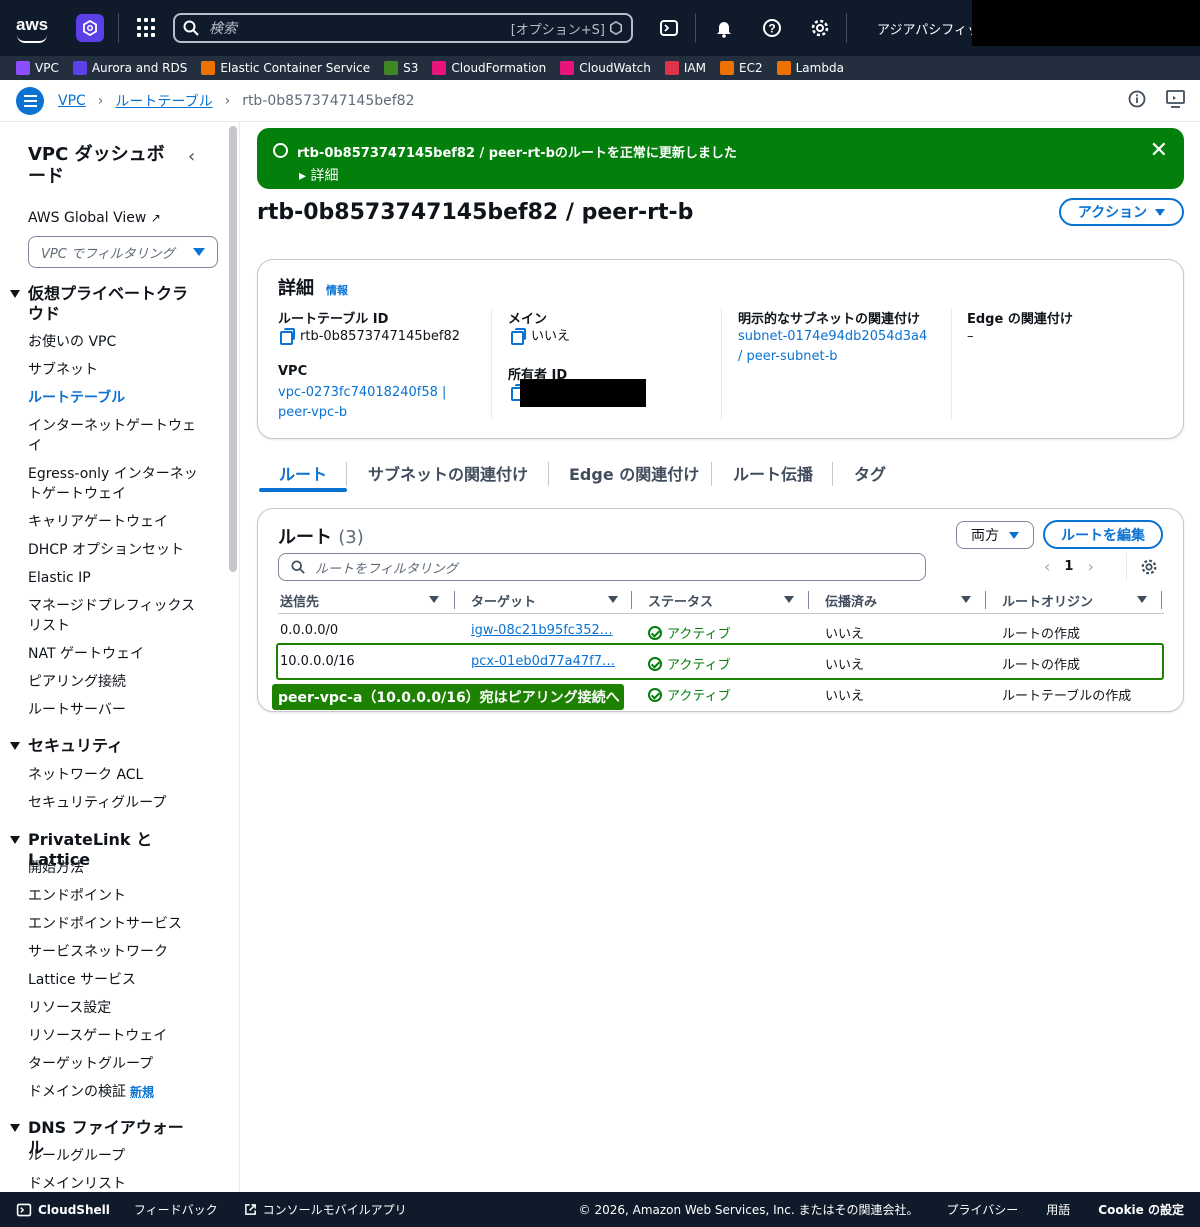 This screenshot has width=1200, height=1227. Describe the element at coordinates (118, 1064) in the screenshot. I see `sidebar-item: ターゲットグループ` at that location.